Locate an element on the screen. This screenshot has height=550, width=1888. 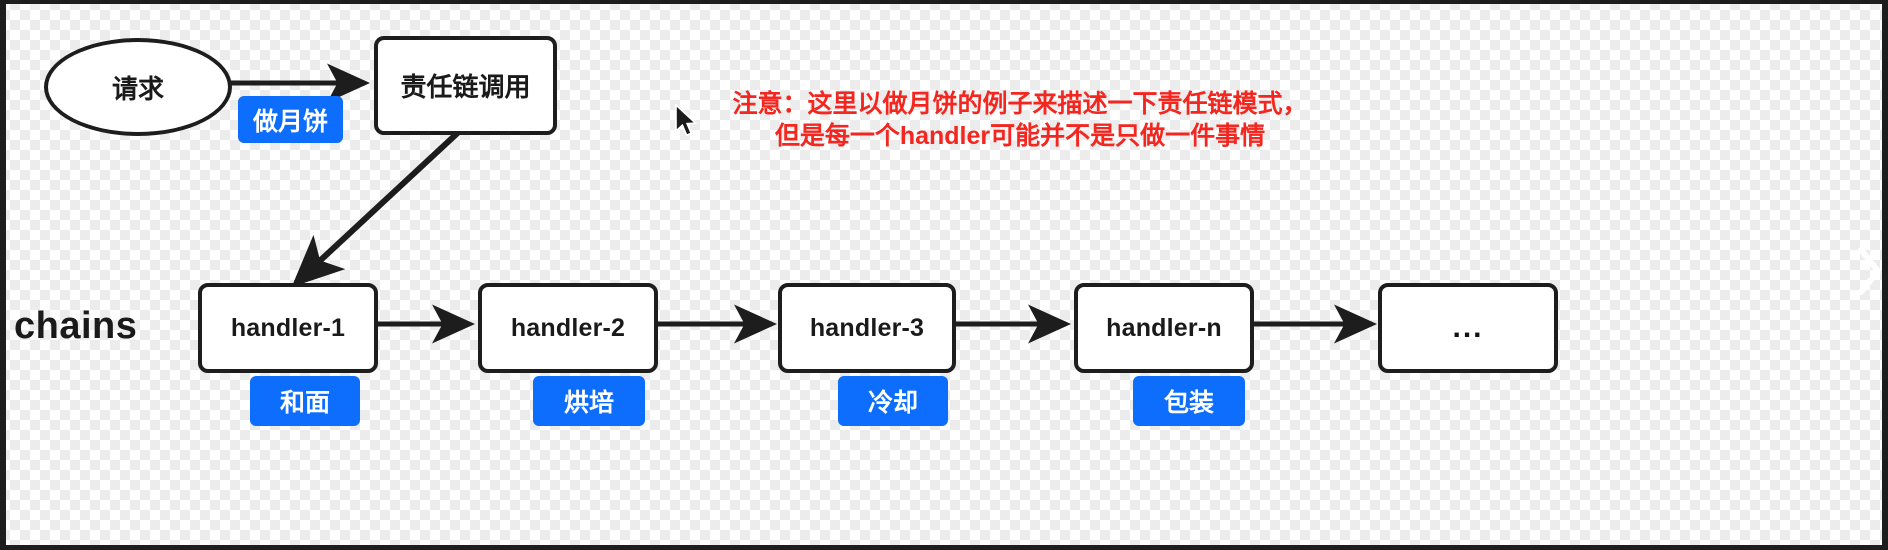
handler-node-1-label: handler-1 is located at coordinates (288, 327).